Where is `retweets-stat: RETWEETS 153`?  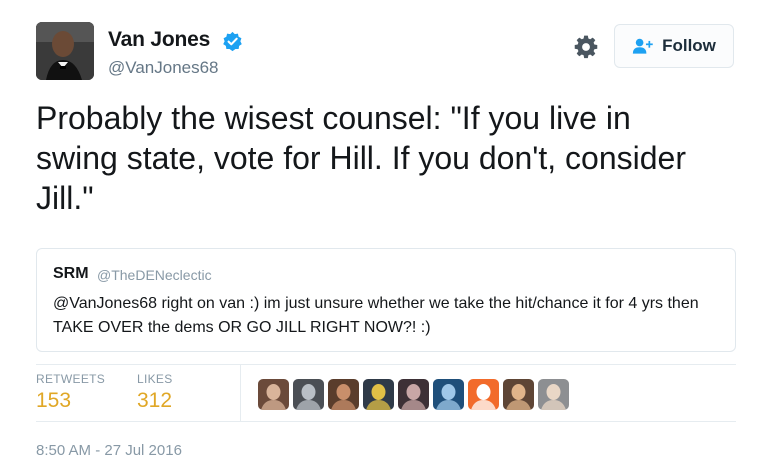
retweets-stat: RETWEETS 153 is located at coordinates (70, 392).